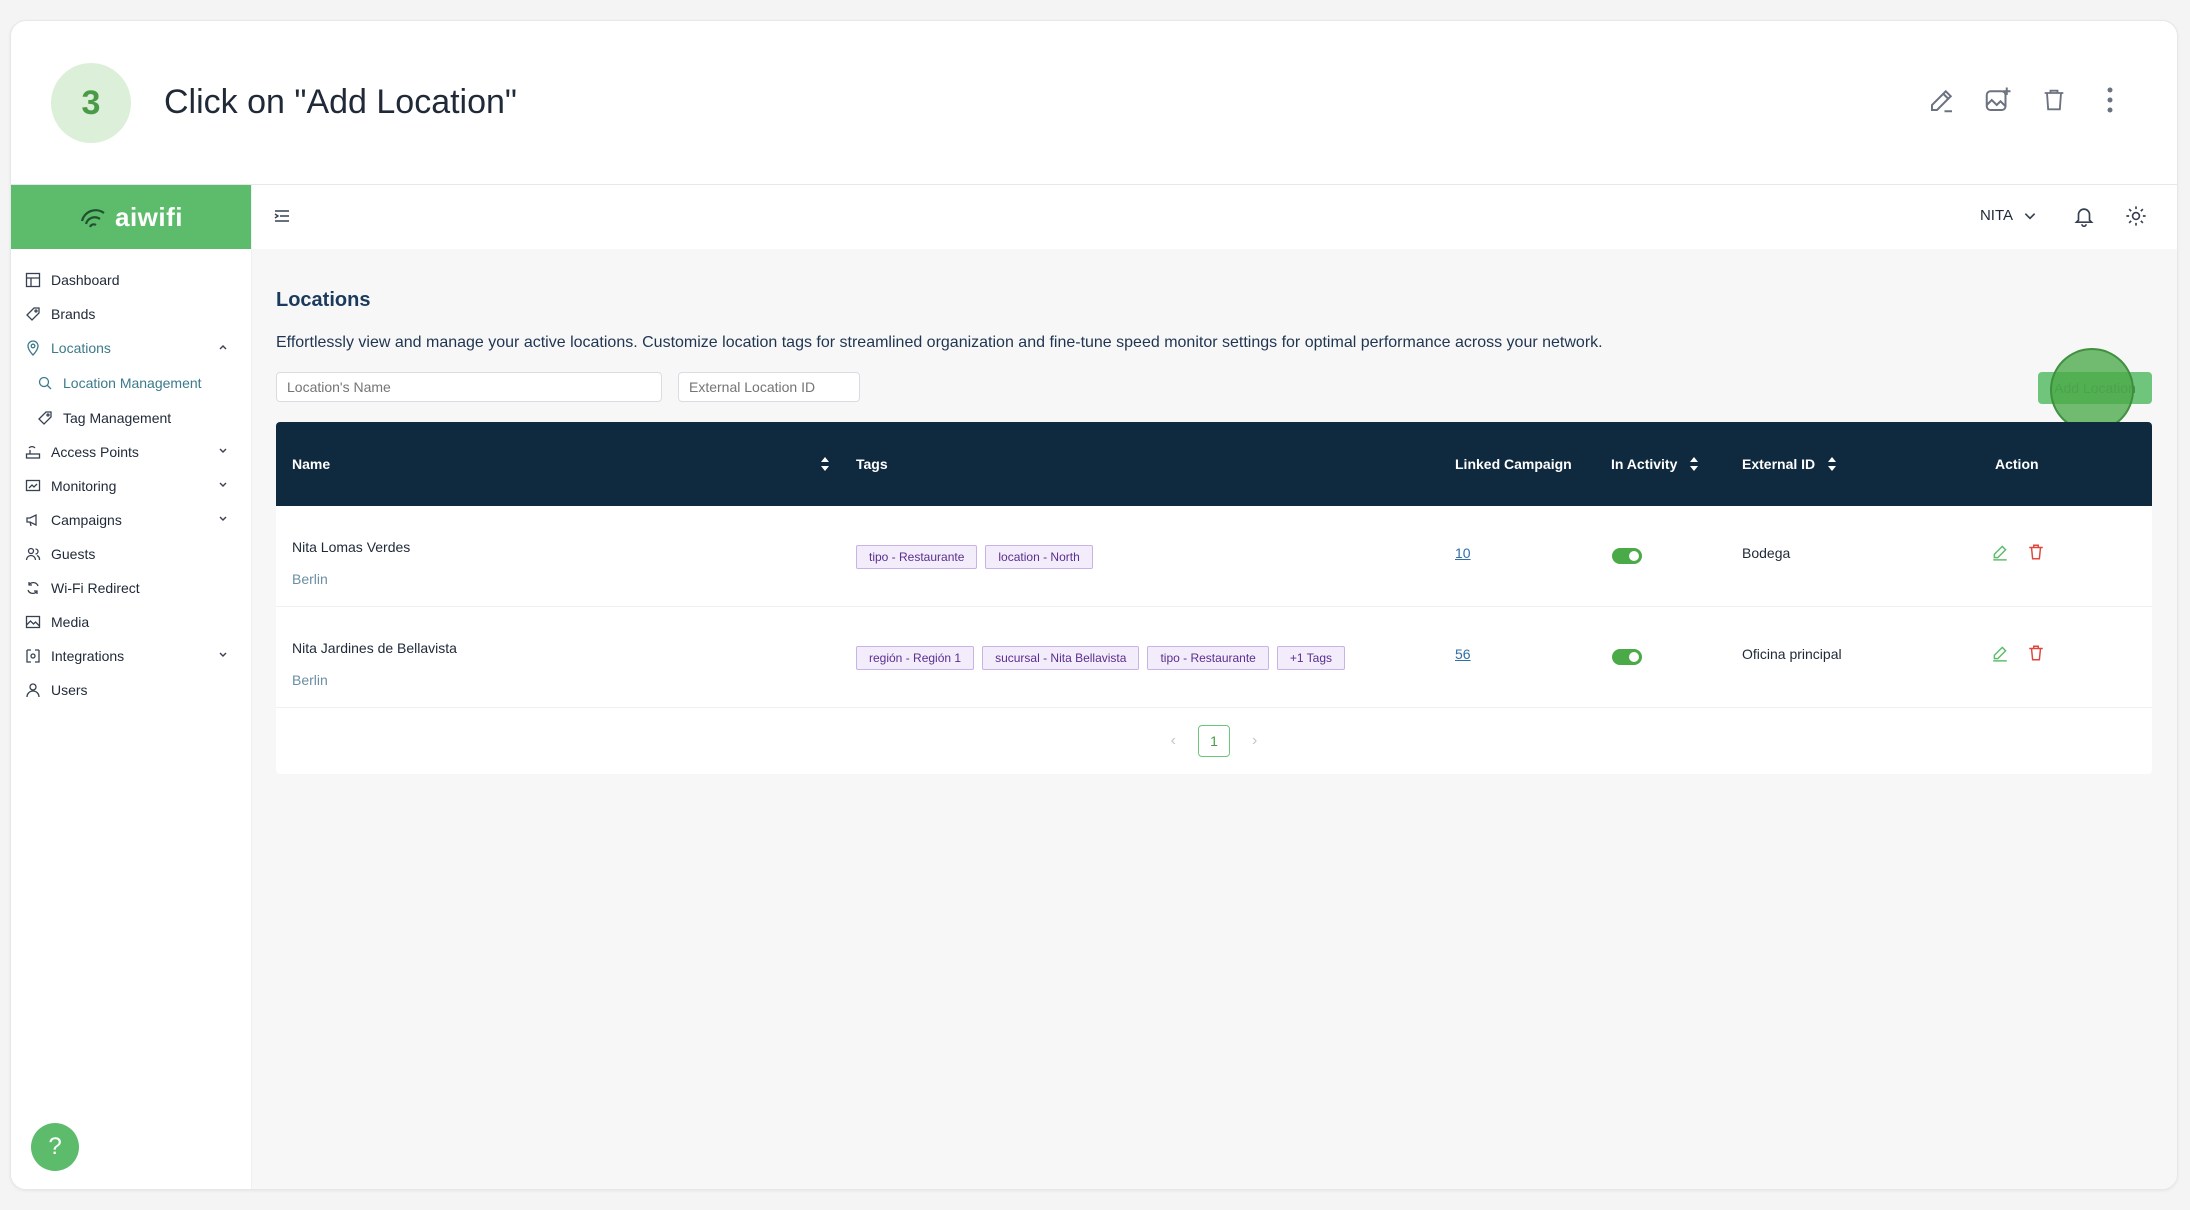 This screenshot has height=1210, width=2190. I want to click on linked-campaign-link: 56, so click(1463, 654).